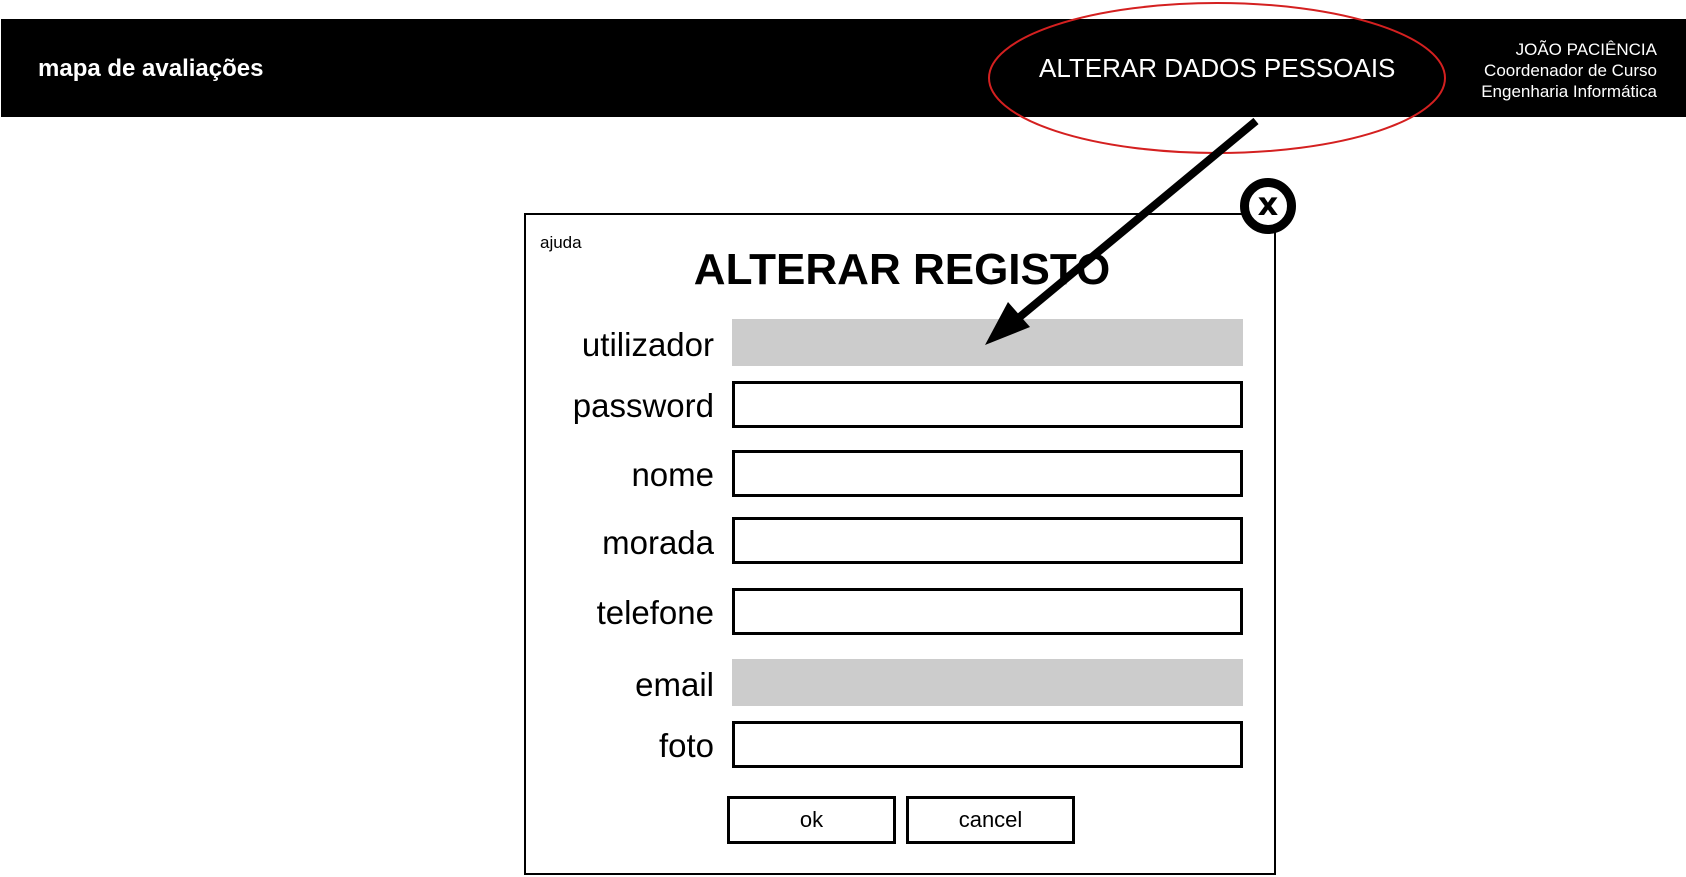 The height and width of the screenshot is (877, 1686). I want to click on field-label-nome: nome, so click(672, 474).